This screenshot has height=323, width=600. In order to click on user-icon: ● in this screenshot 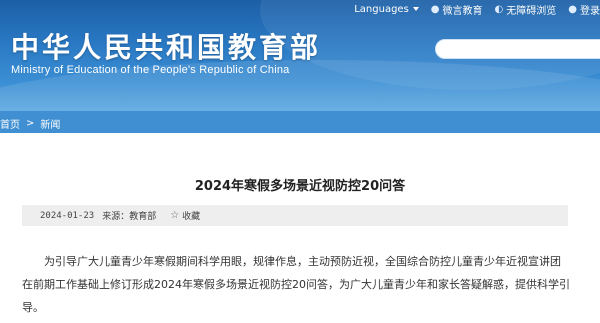, I will do `click(572, 9)`.